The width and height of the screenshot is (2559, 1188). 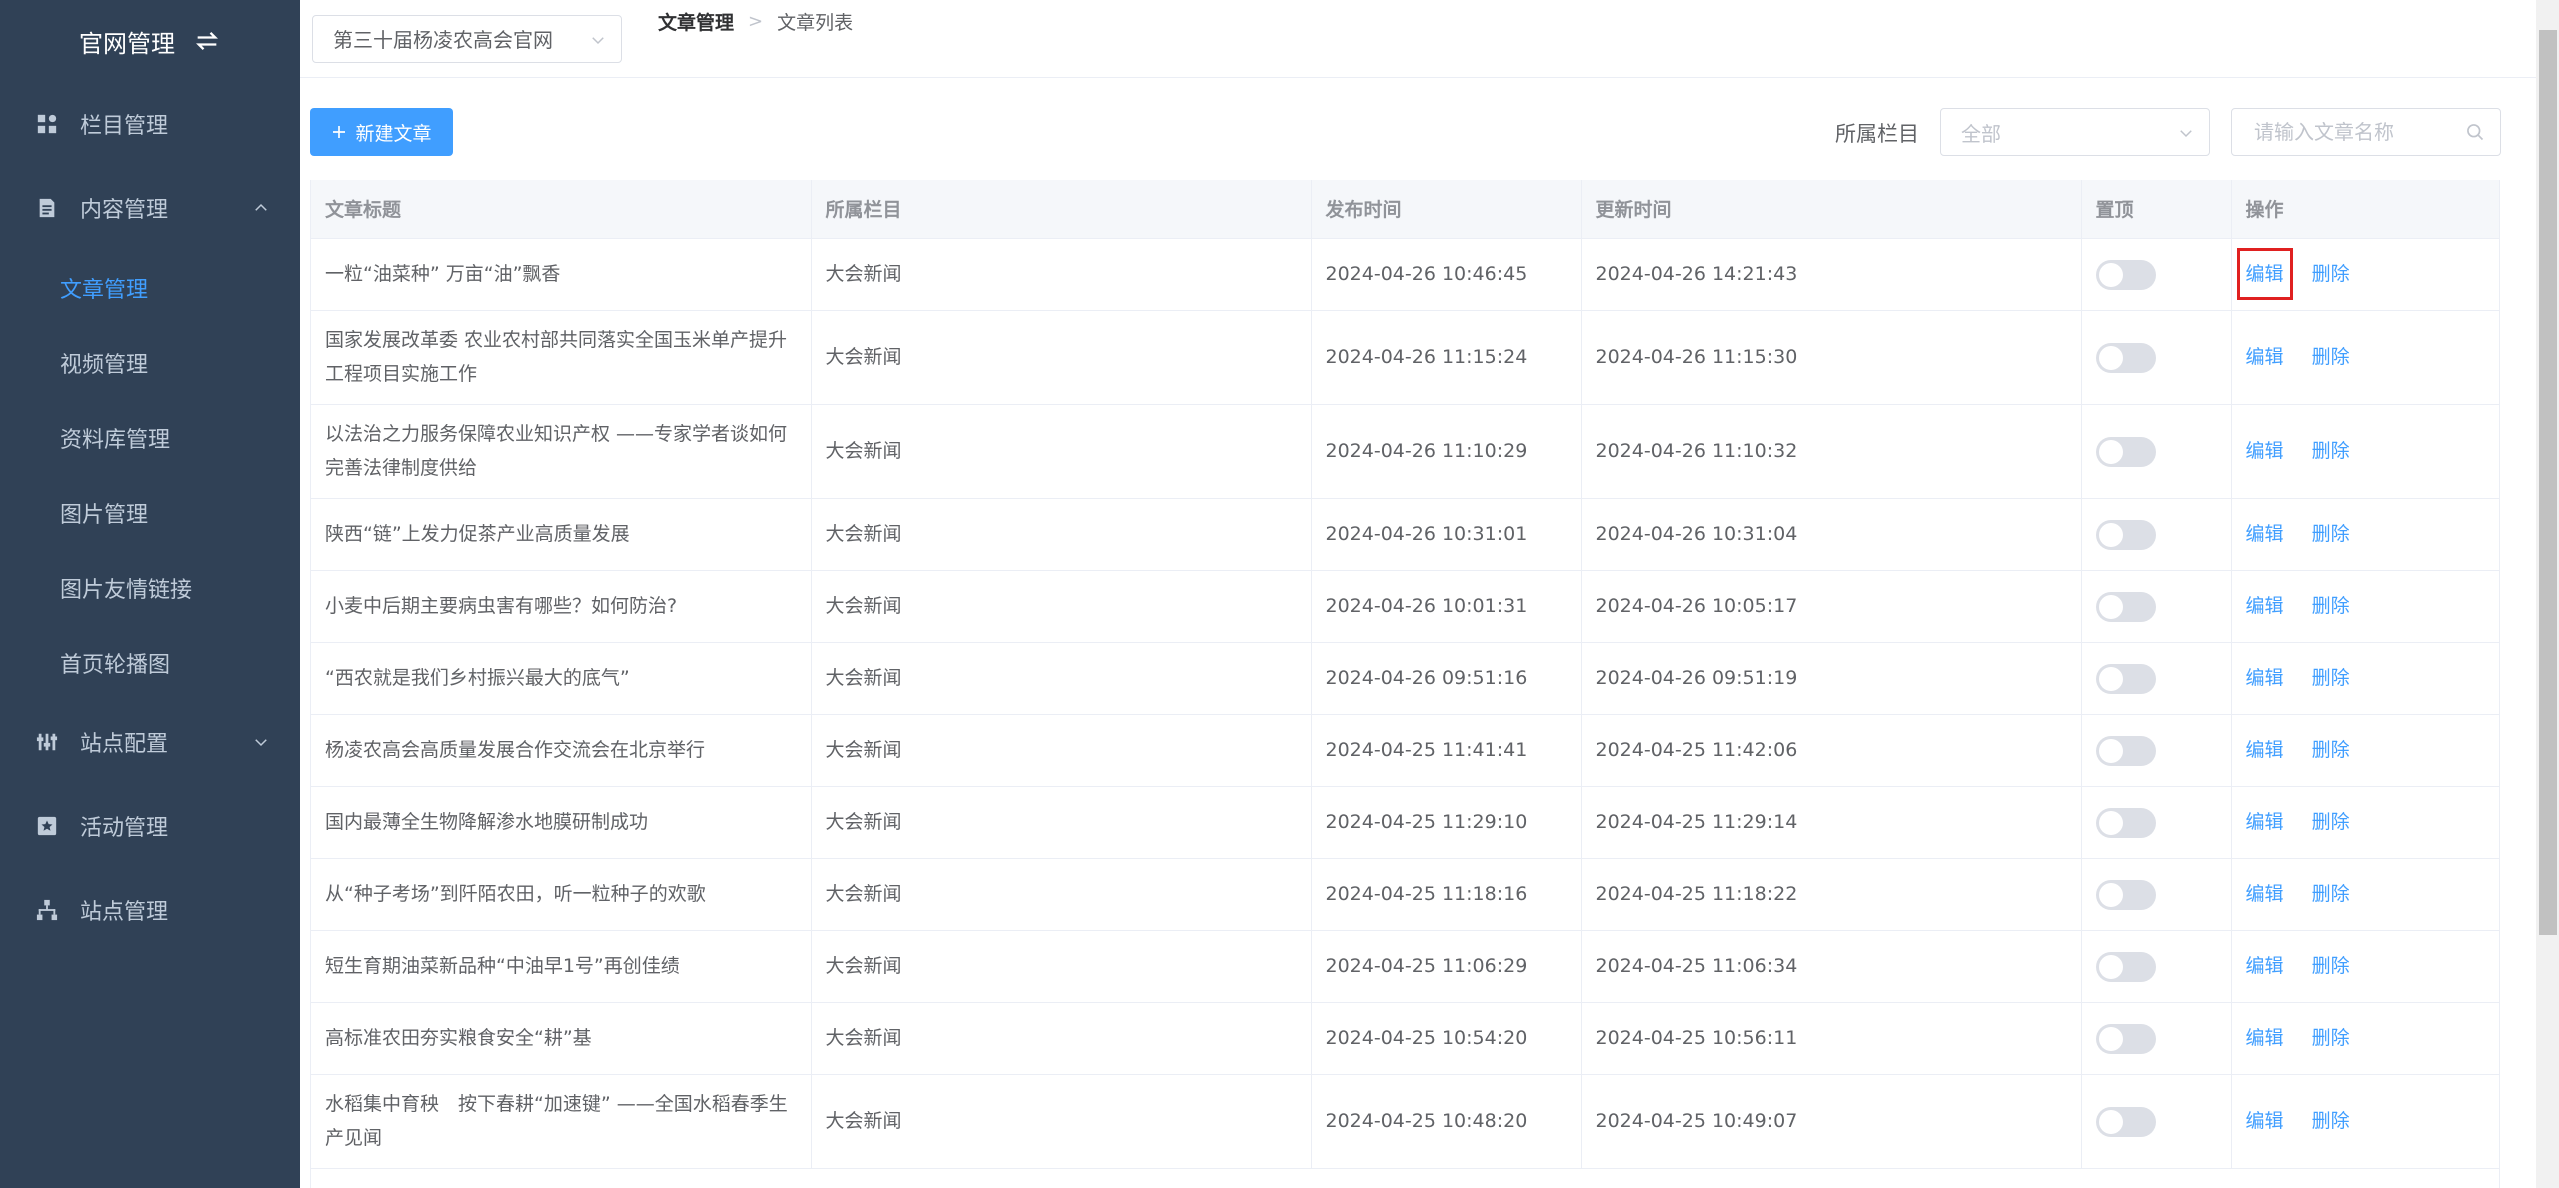 I want to click on cell-title: “西农就是我们乡村振兴最大的底气”, so click(x=561, y=678).